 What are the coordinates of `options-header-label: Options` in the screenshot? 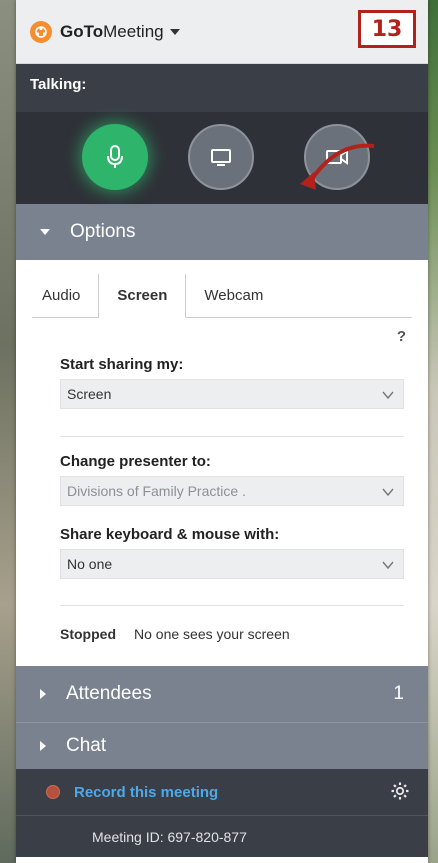 It's located at (103, 231).